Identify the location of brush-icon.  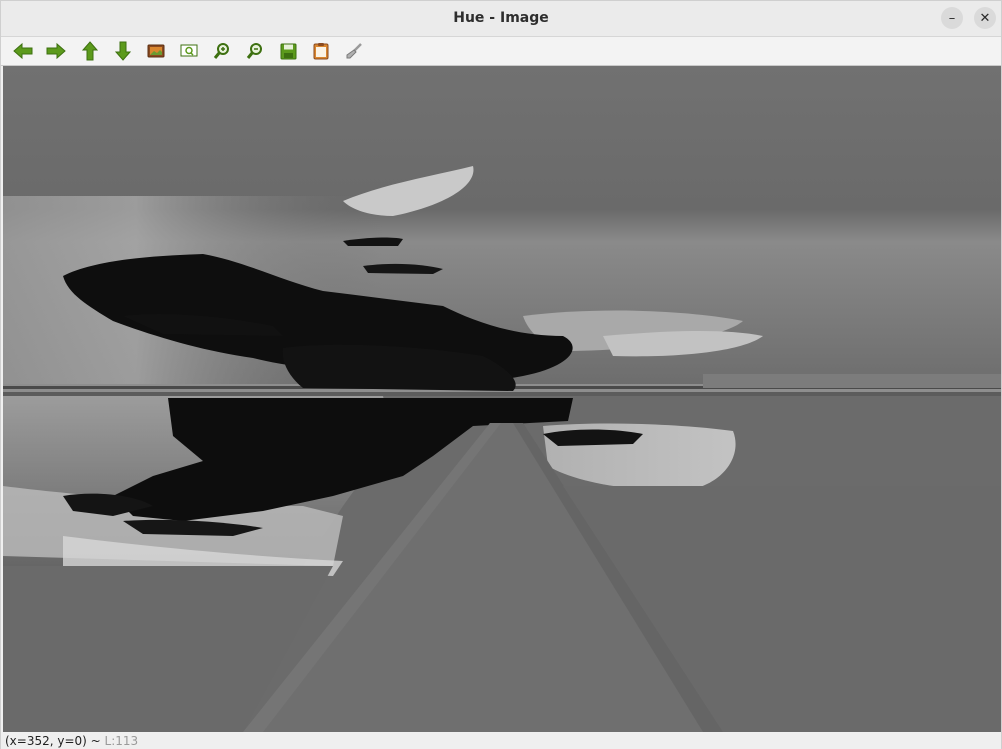
(354, 51).